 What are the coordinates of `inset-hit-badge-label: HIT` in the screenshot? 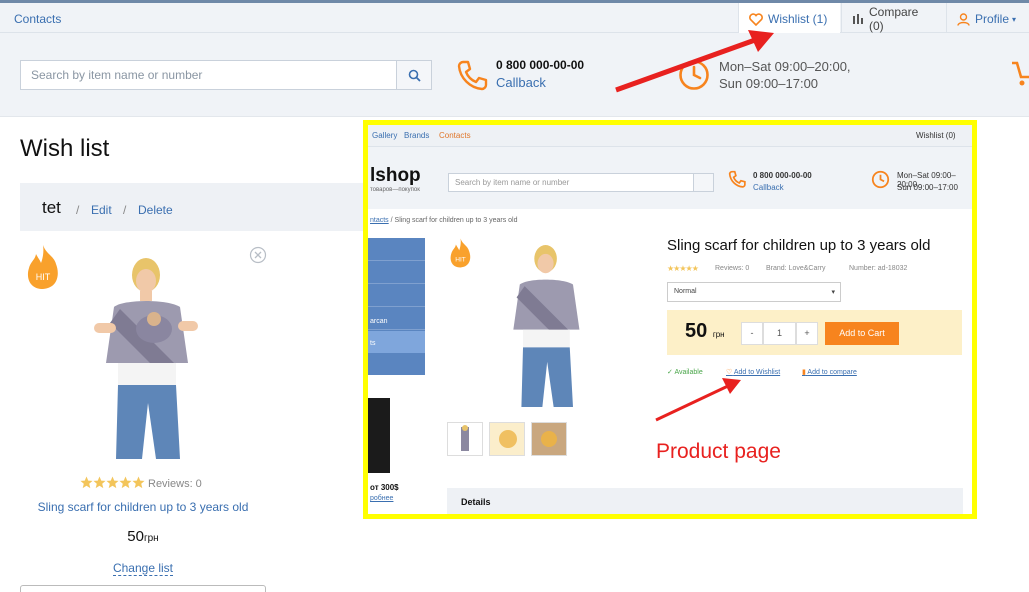 It's located at (460, 260).